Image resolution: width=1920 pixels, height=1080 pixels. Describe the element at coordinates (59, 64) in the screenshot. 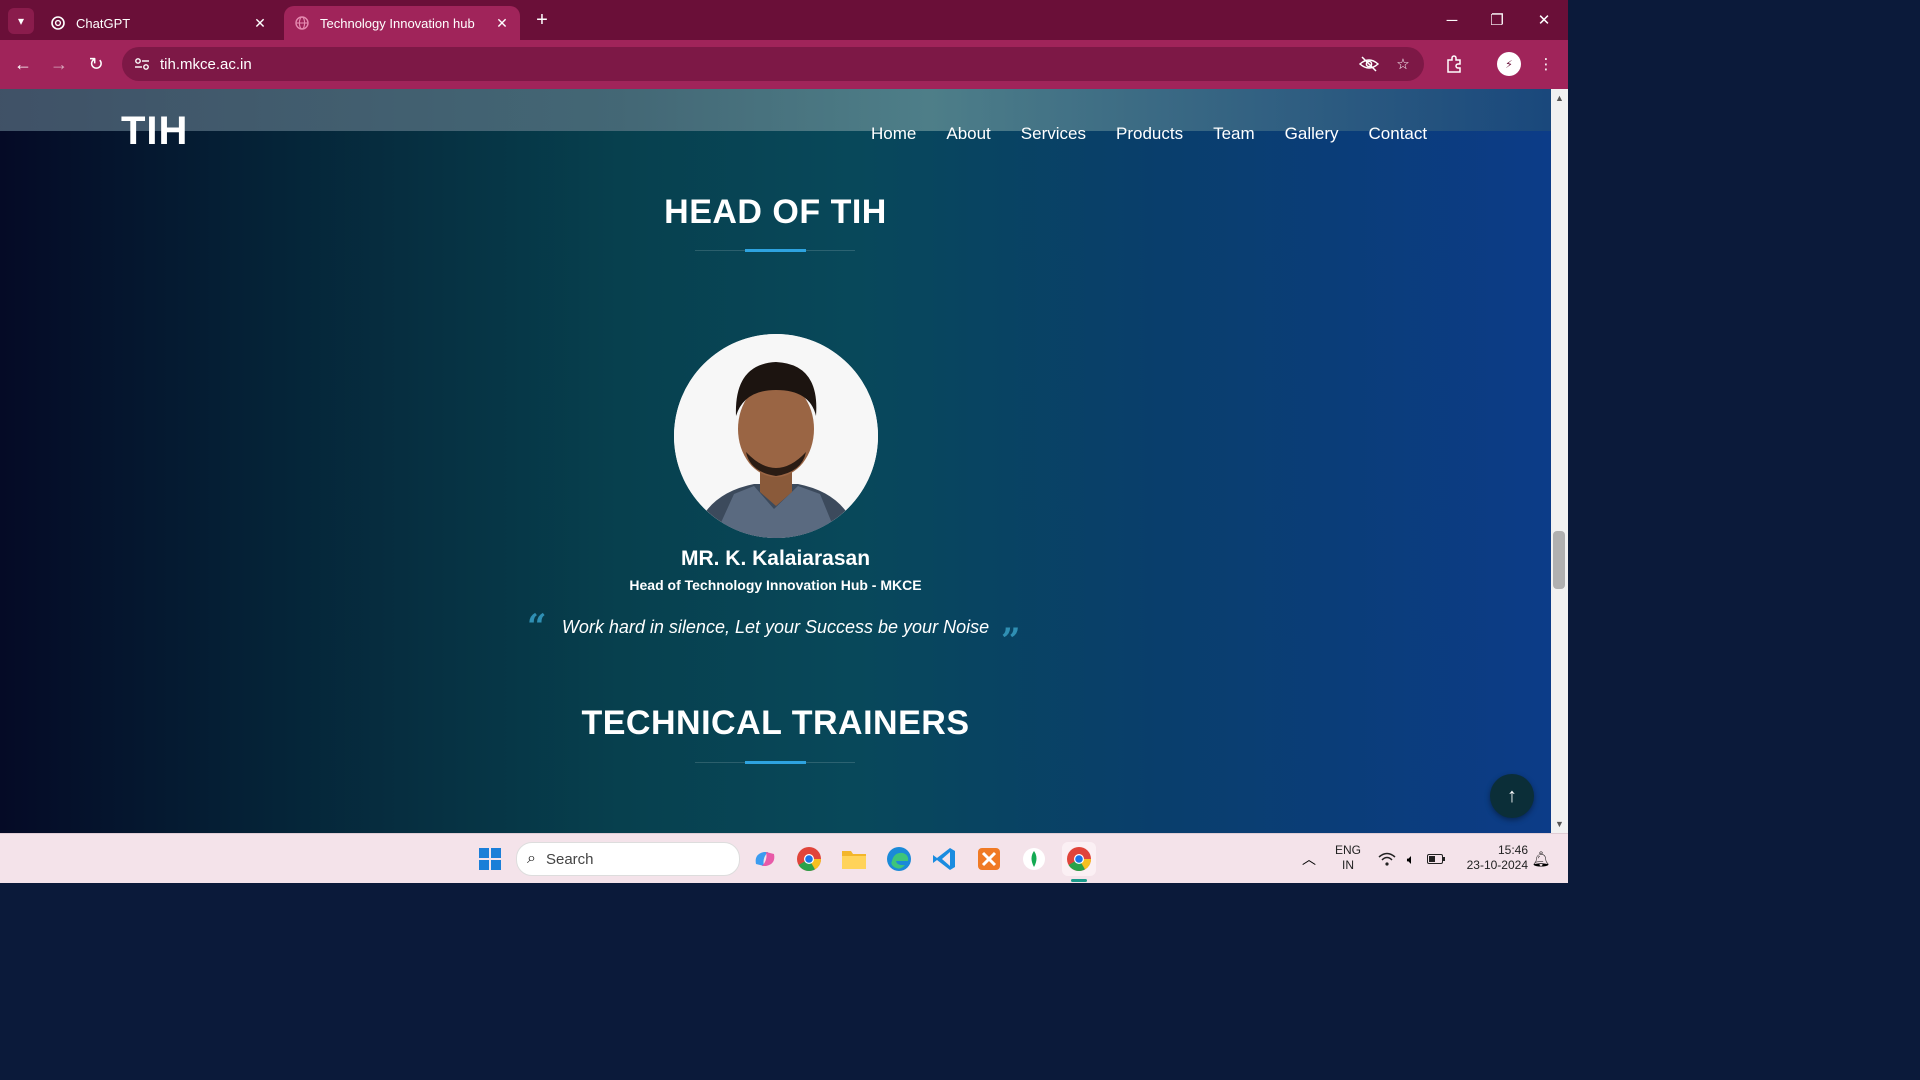

I see `forward-arrow-icon: →` at that location.